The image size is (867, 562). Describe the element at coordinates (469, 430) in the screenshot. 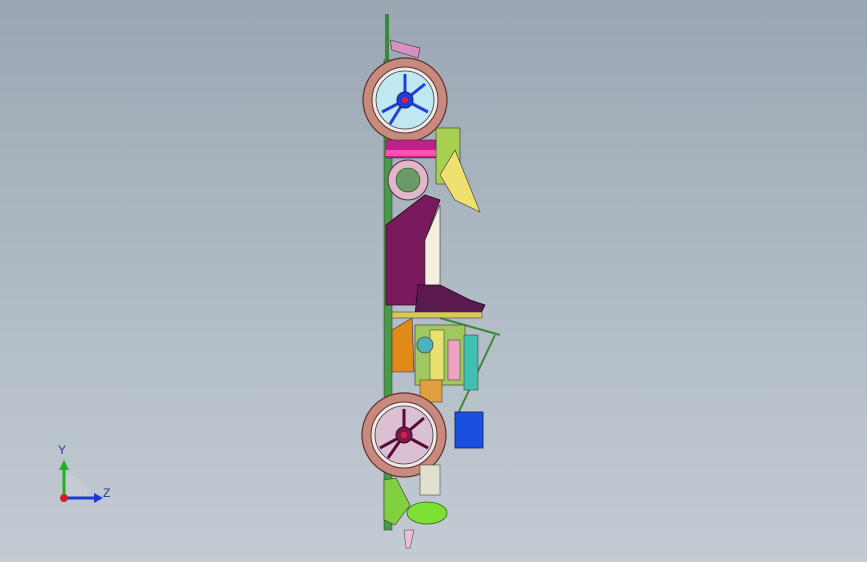

I see `battery-box` at that location.